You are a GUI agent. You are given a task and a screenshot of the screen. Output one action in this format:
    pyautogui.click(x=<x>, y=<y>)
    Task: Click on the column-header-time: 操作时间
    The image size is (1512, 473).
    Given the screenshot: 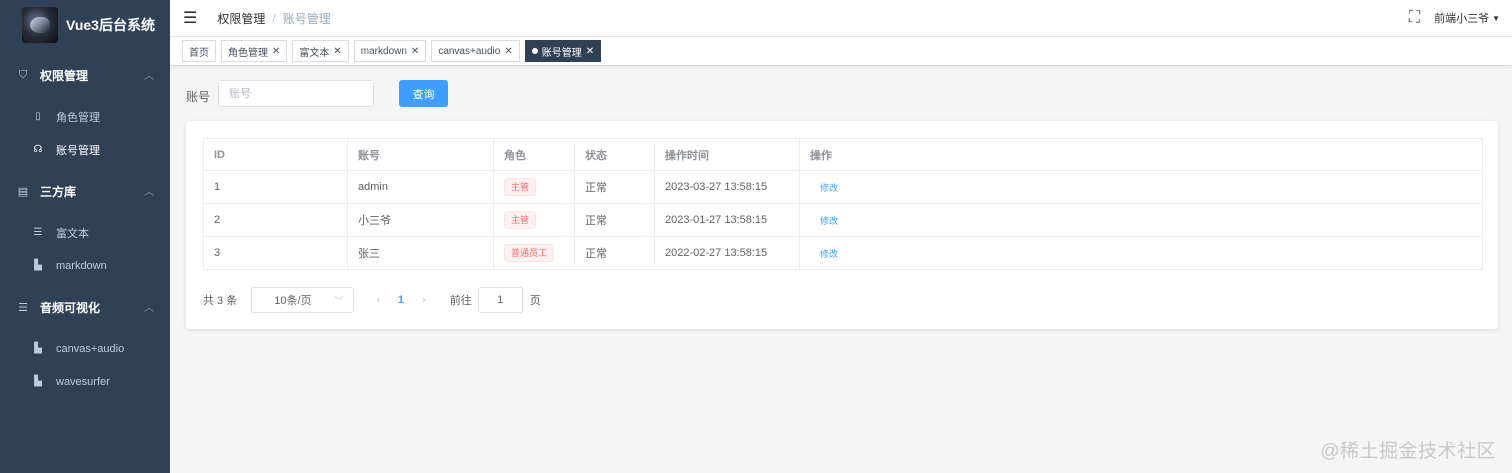 What is the action you would take?
    pyautogui.click(x=727, y=154)
    